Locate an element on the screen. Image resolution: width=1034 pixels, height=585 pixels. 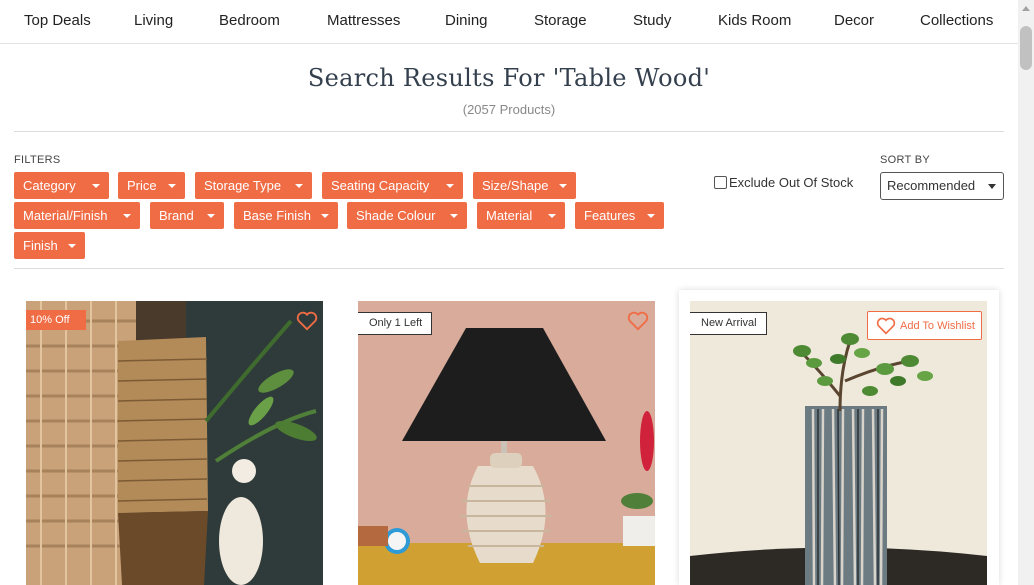
nav-item-collections: Collections is located at coordinates (956, 20).